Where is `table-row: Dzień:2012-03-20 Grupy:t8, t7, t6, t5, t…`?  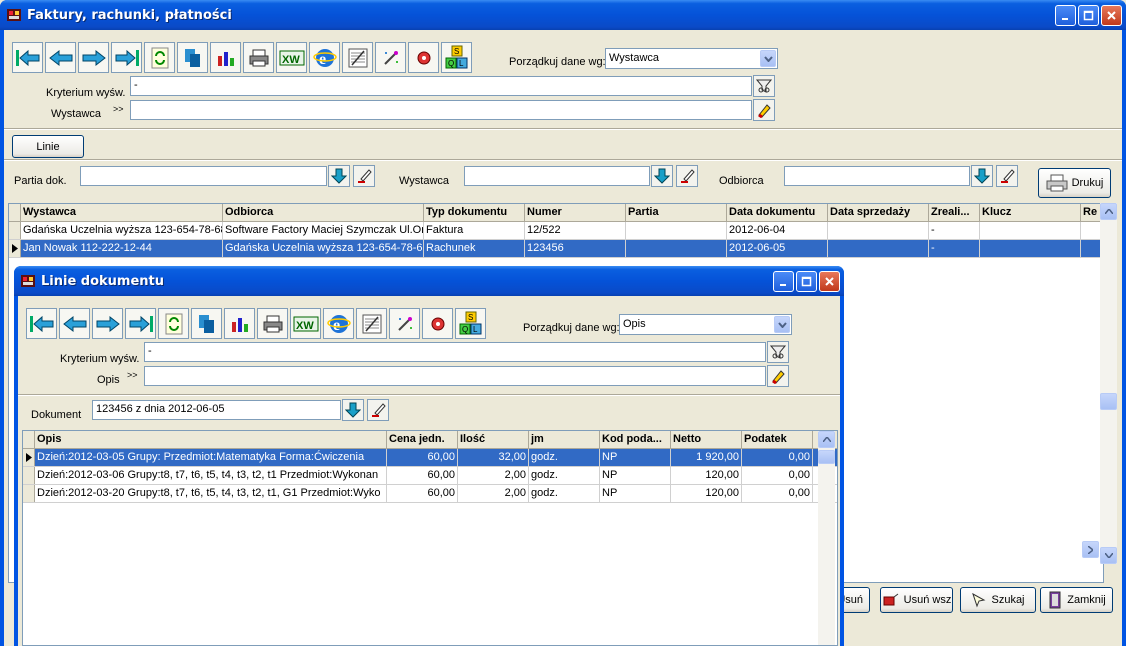
table-row: Dzień:2012-03-20 Grupy:t8, t7, t6, t5, t… is located at coordinates (430, 494).